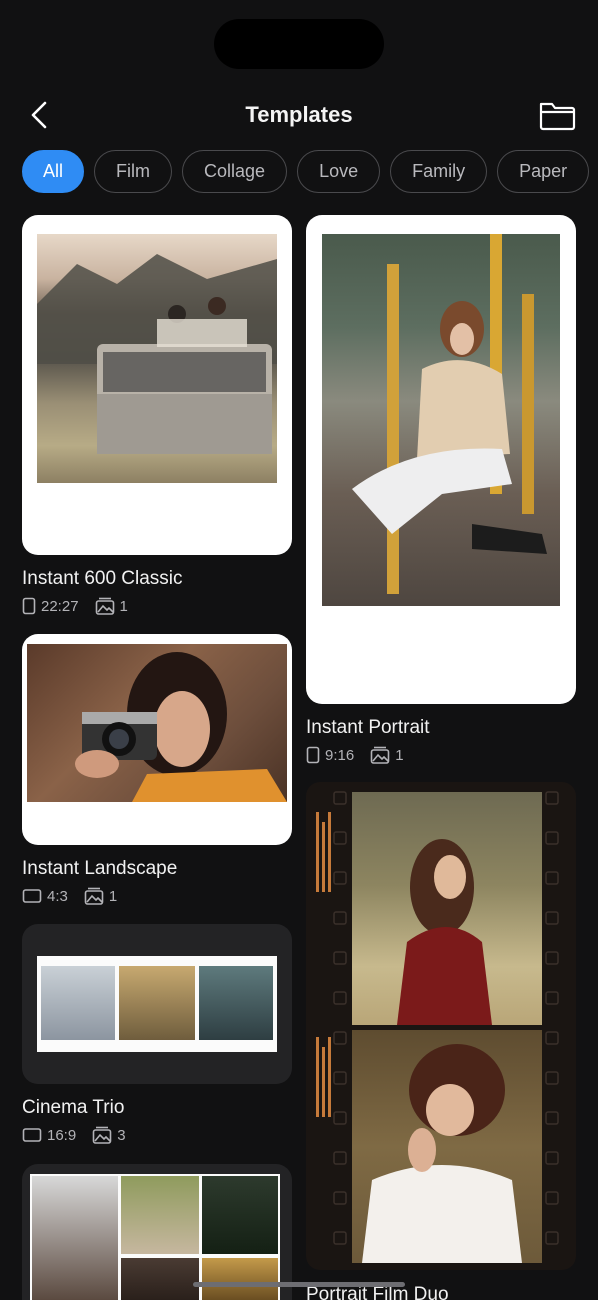 The height and width of the screenshot is (1300, 598). I want to click on chip-love: Love, so click(339, 171).